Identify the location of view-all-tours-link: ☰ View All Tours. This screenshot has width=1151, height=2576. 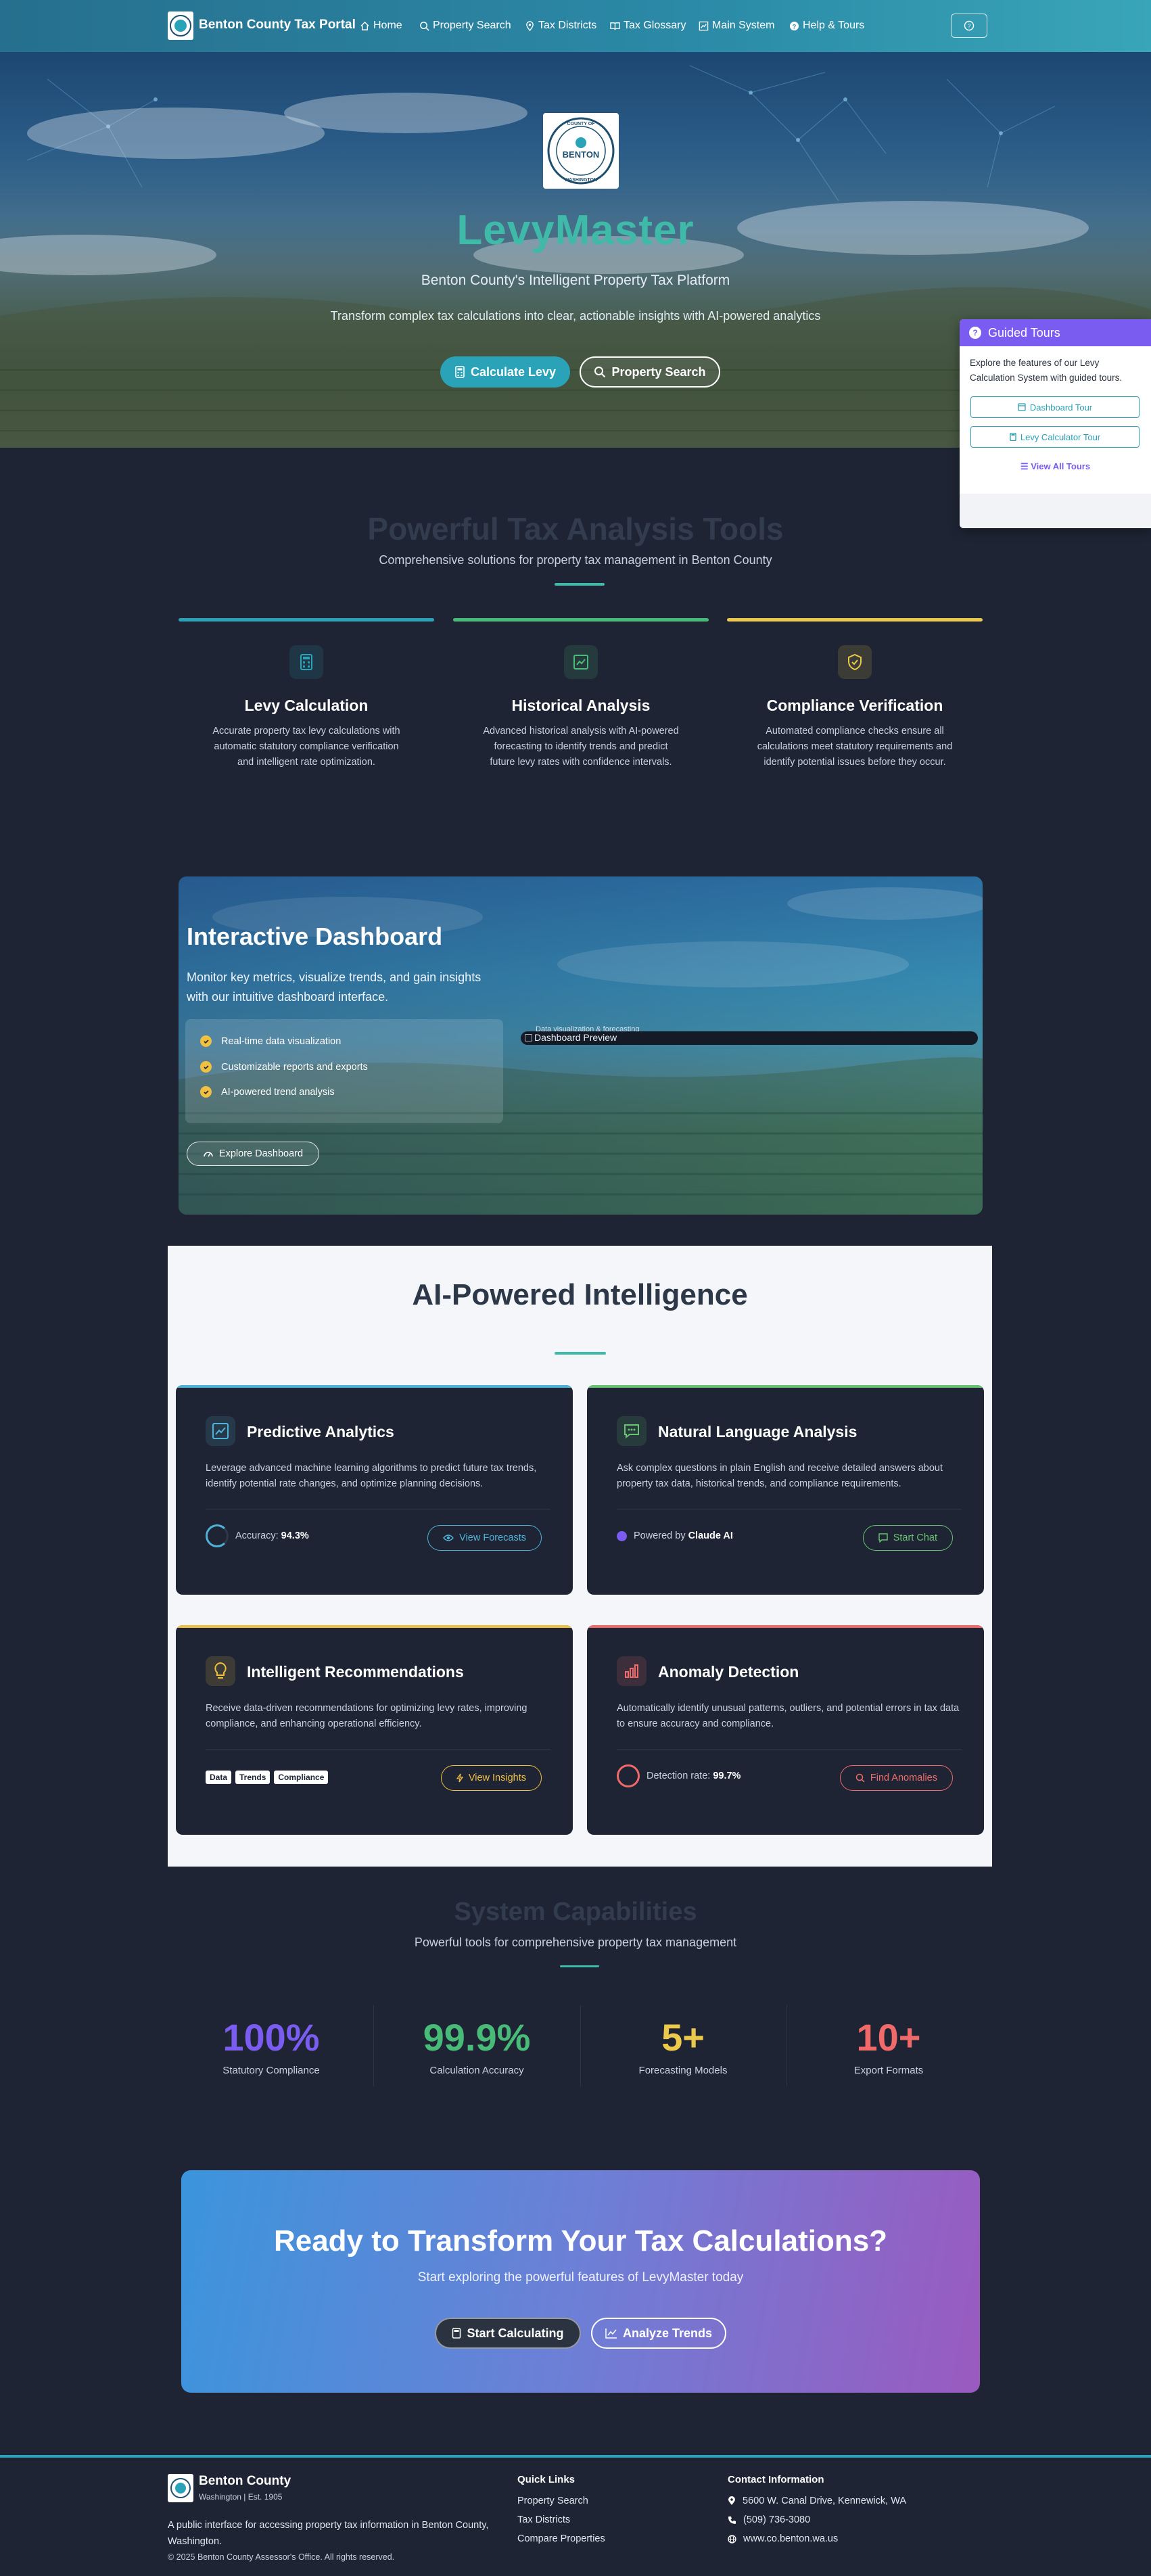
(1055, 466).